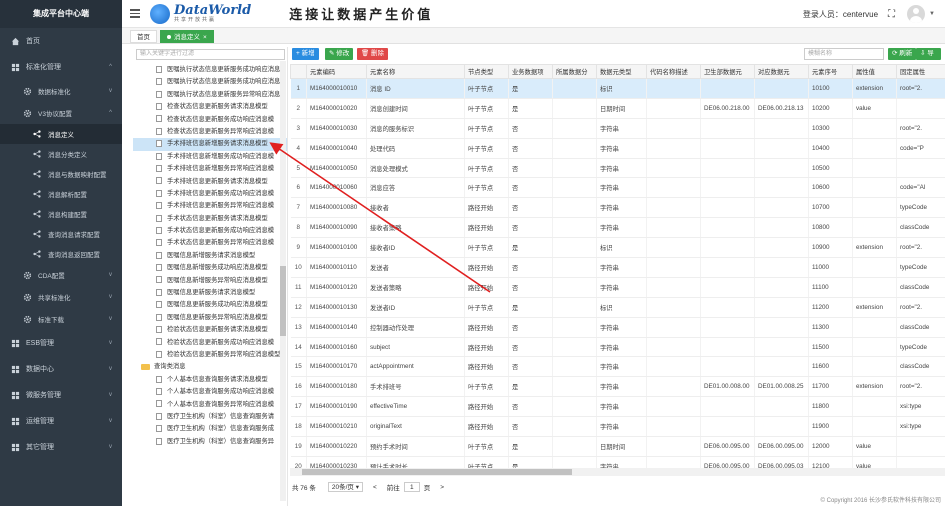 This screenshot has height=506, width=945. Describe the element at coordinates (61, 174) in the screenshot. I see `sidebar-item-message-data-mapping: 消息与数据映射配置` at that location.